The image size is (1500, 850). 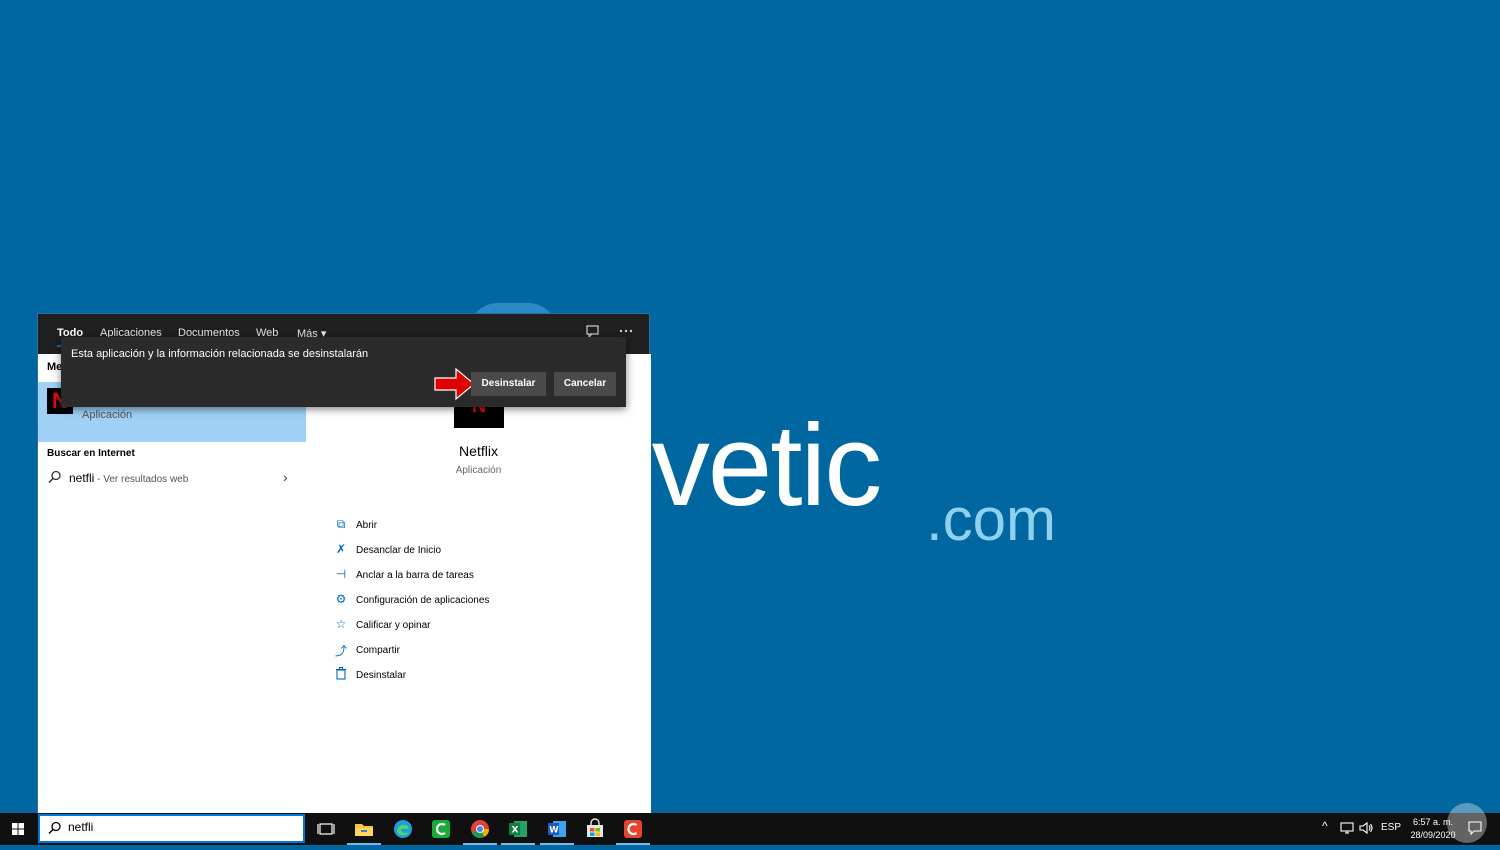 I want to click on open-icon: ⧉, so click(x=341, y=524).